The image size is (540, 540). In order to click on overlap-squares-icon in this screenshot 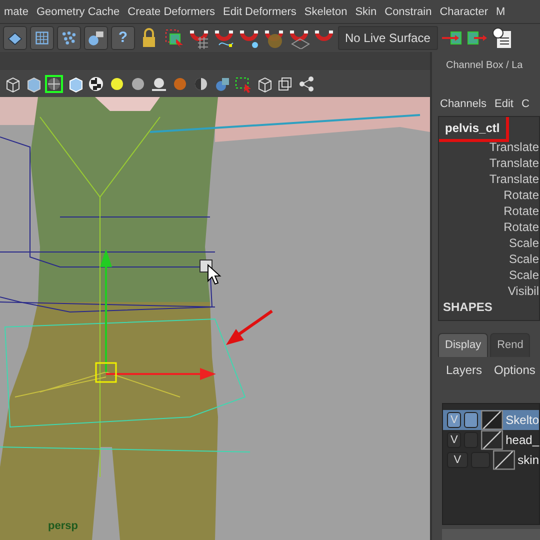, I will do `click(285, 83)`.